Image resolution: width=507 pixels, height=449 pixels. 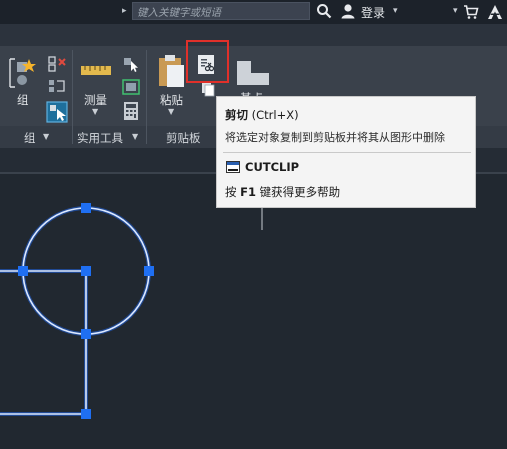 What do you see at coordinates (300, 192) in the screenshot?
I see `tooltip-help-suffix: 键获得更多帮助` at bounding box center [300, 192].